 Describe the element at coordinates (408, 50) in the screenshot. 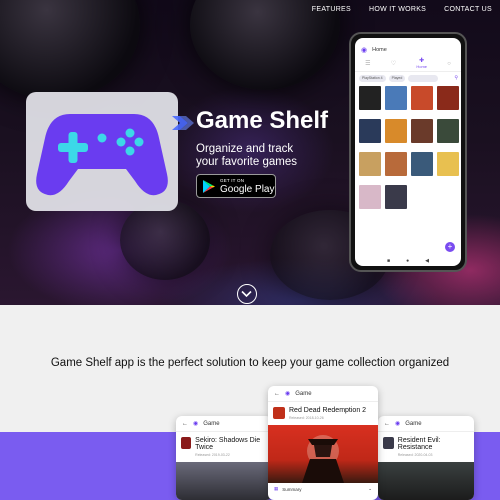

I see `phone-app-bar: ◉ Home` at that location.